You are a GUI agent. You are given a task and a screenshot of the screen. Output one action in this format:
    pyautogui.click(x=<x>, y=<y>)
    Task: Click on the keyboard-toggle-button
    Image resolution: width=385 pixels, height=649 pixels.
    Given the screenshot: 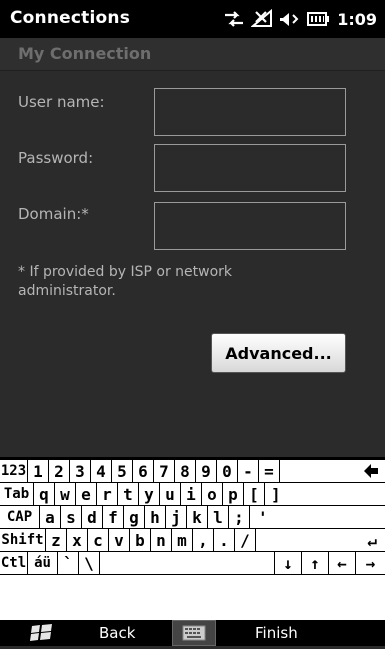 What is the action you would take?
    pyautogui.click(x=194, y=633)
    